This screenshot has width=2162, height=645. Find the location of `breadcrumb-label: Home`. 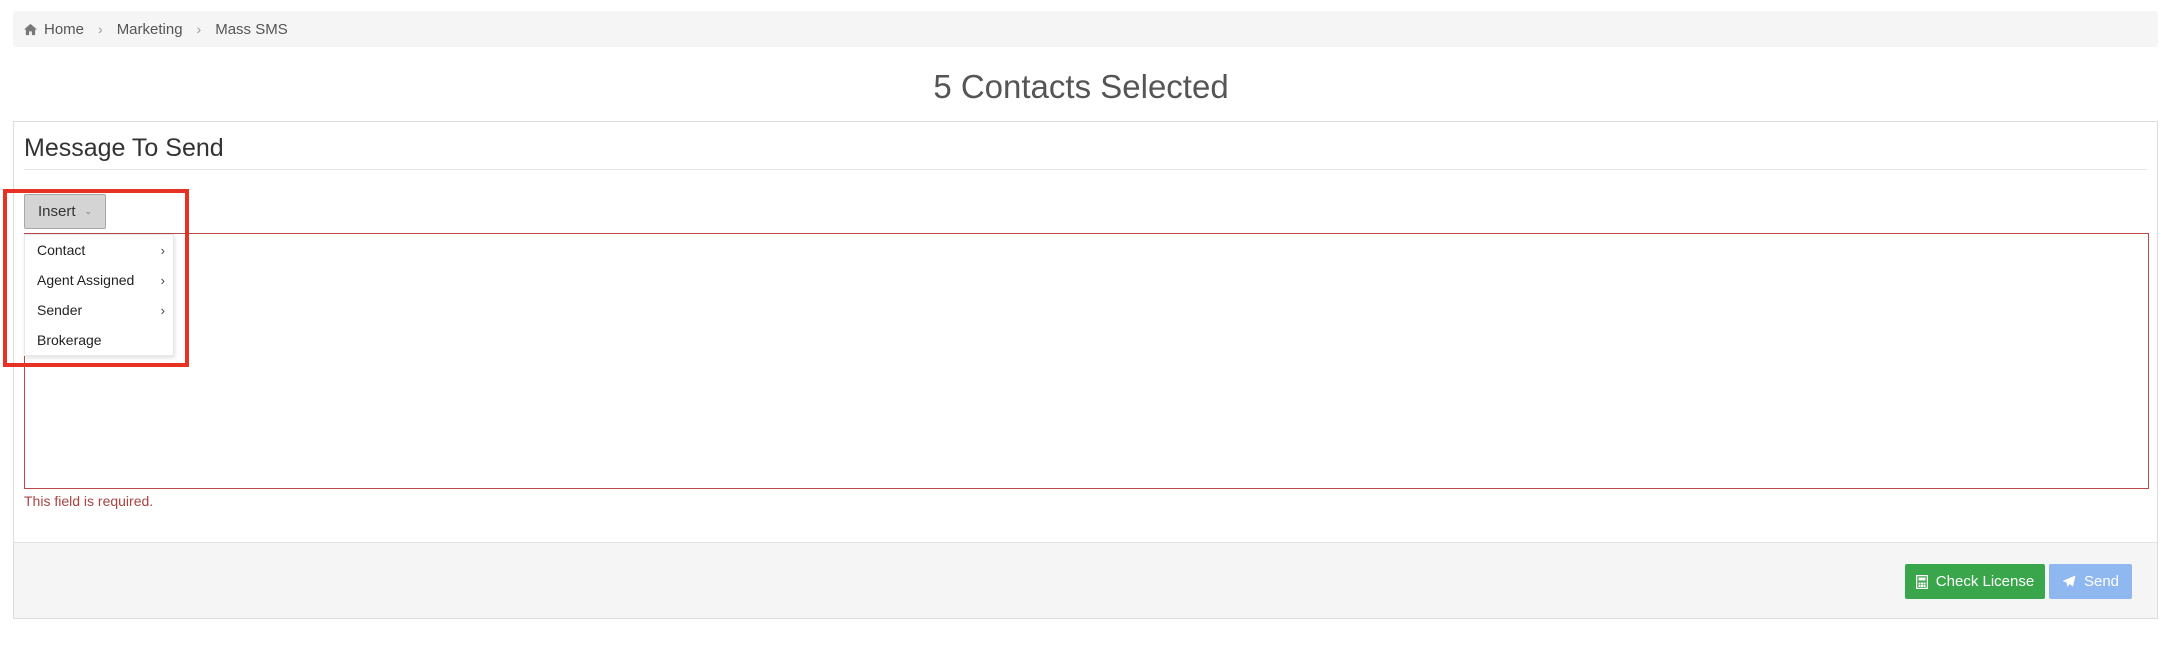

breadcrumb-label: Home is located at coordinates (64, 29).